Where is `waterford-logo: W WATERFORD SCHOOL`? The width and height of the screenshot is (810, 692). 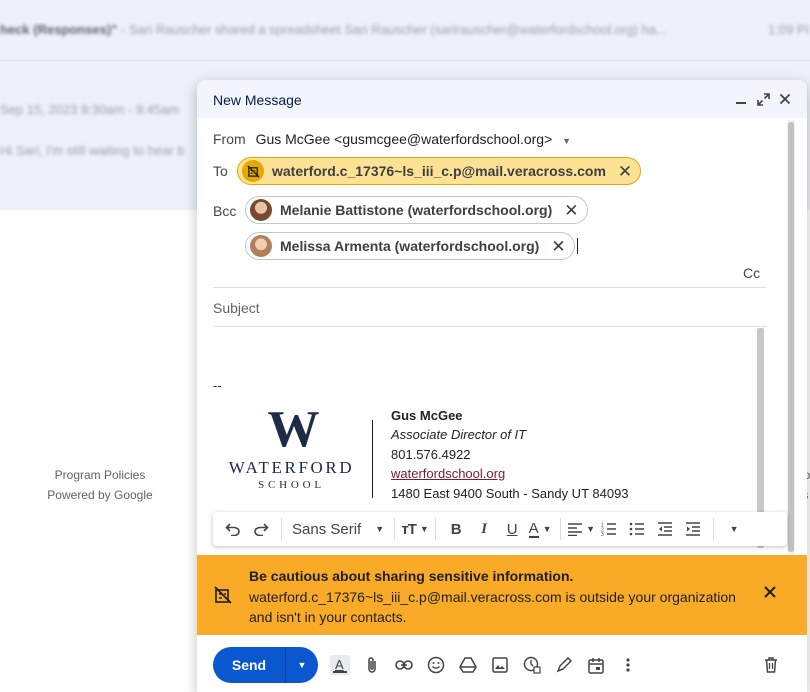 waterford-logo: W WATERFORD SCHOOL is located at coordinates (291, 446).